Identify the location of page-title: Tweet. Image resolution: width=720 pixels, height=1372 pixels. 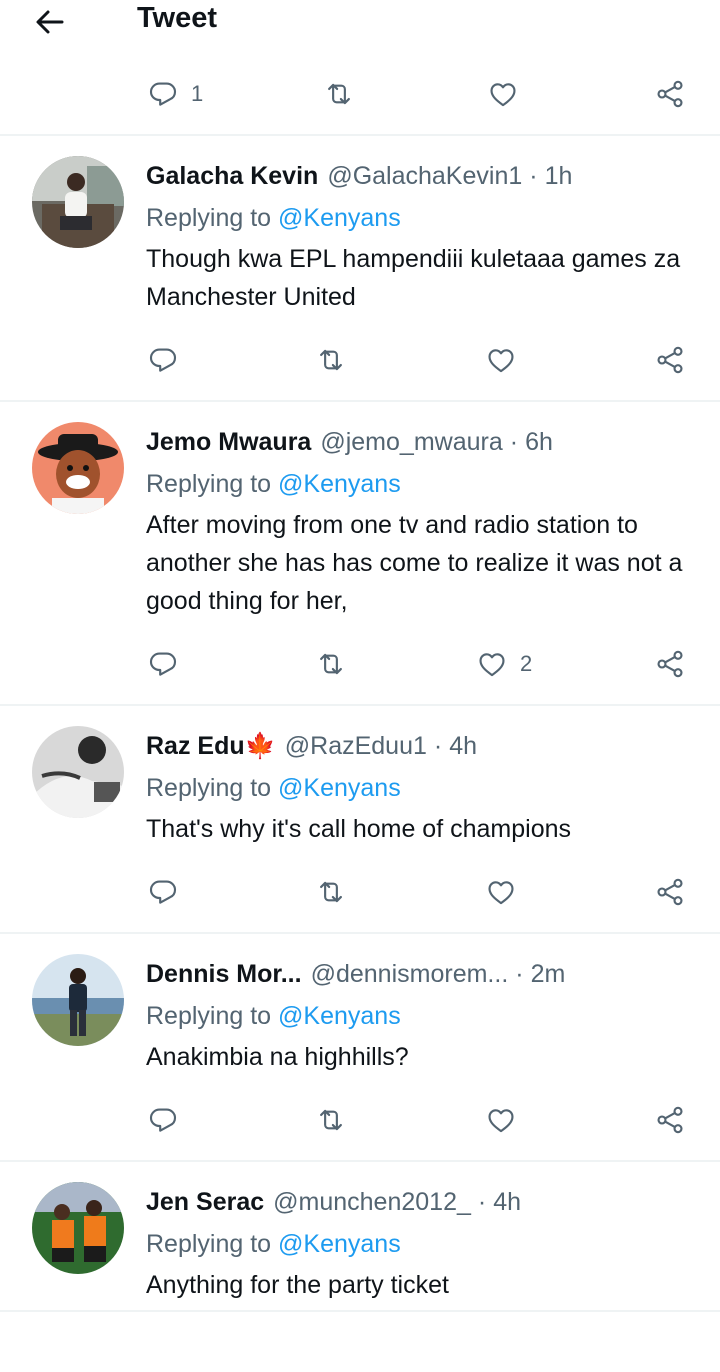
(177, 18).